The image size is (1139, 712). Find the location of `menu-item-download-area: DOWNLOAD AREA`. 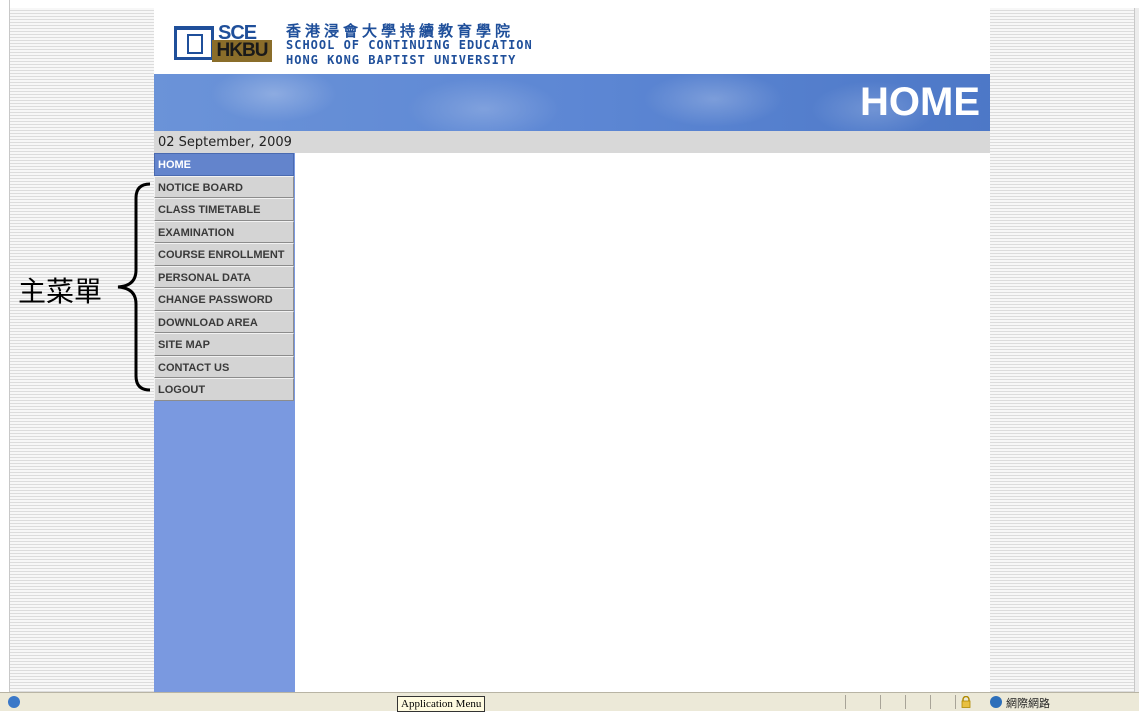

menu-item-download-area: DOWNLOAD AREA is located at coordinates (224, 321).